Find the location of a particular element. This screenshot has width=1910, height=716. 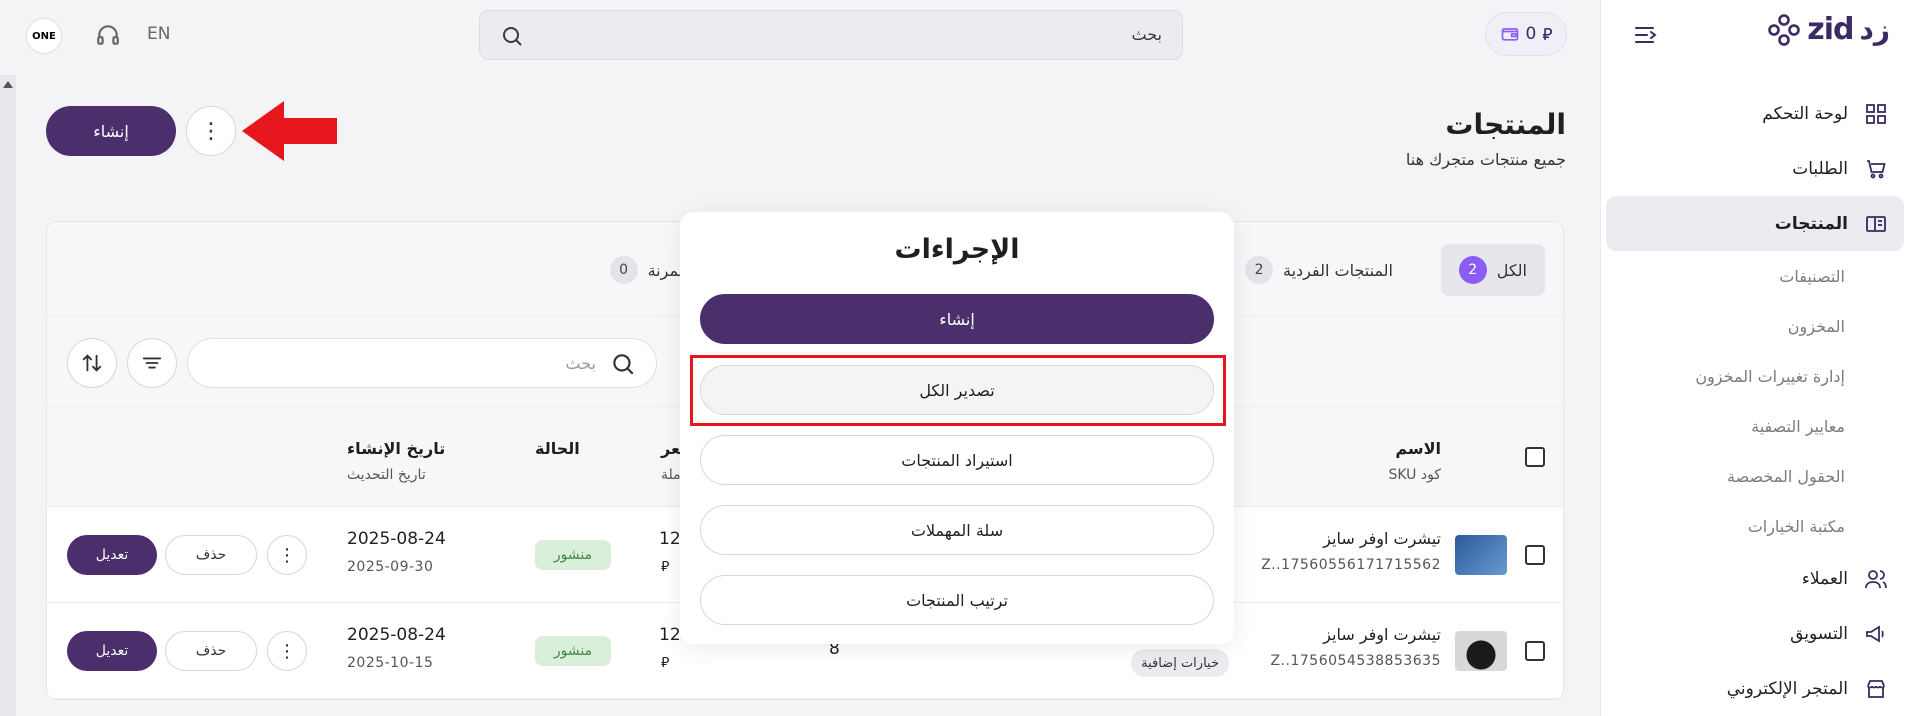

sidebar-item-label: العملاء is located at coordinates (1824, 578).